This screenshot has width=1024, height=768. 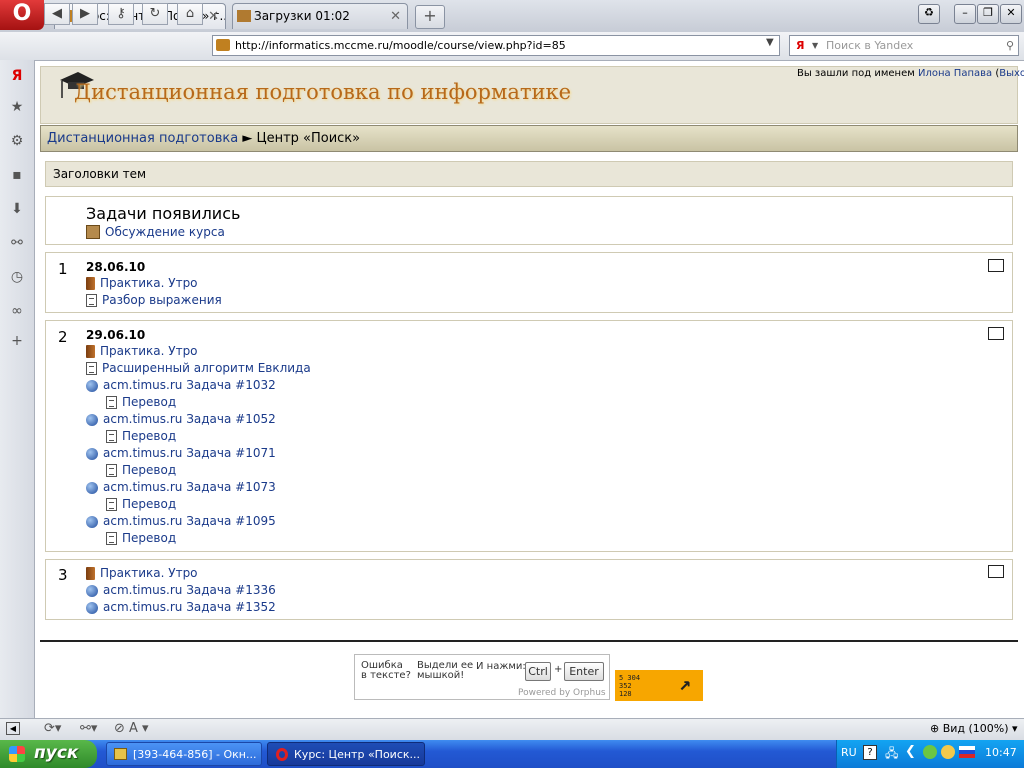 What do you see at coordinates (116, 335) in the screenshot?
I see `section-date: 29.06.10` at bounding box center [116, 335].